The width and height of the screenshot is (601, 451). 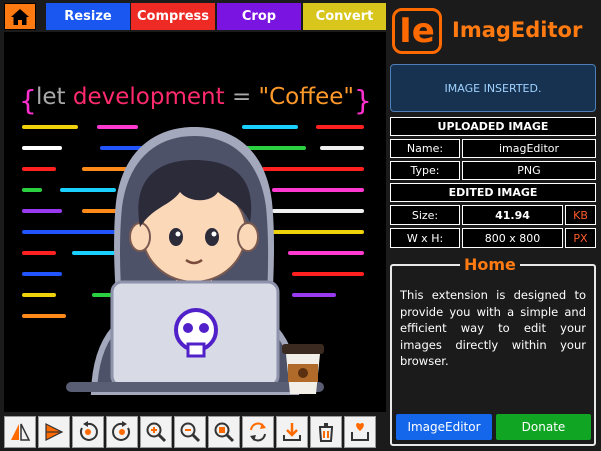 What do you see at coordinates (517, 30) in the screenshot?
I see `app-title: ImagEditor` at bounding box center [517, 30].